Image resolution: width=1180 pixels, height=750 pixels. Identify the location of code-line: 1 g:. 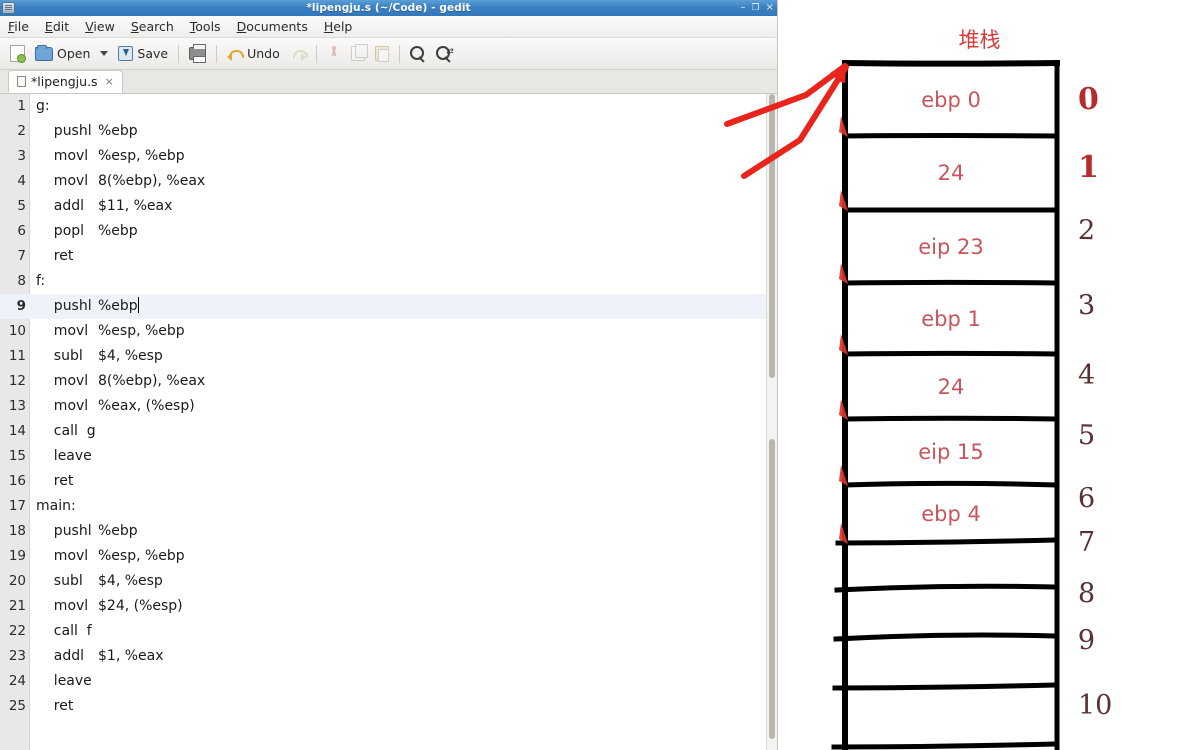
(383, 106).